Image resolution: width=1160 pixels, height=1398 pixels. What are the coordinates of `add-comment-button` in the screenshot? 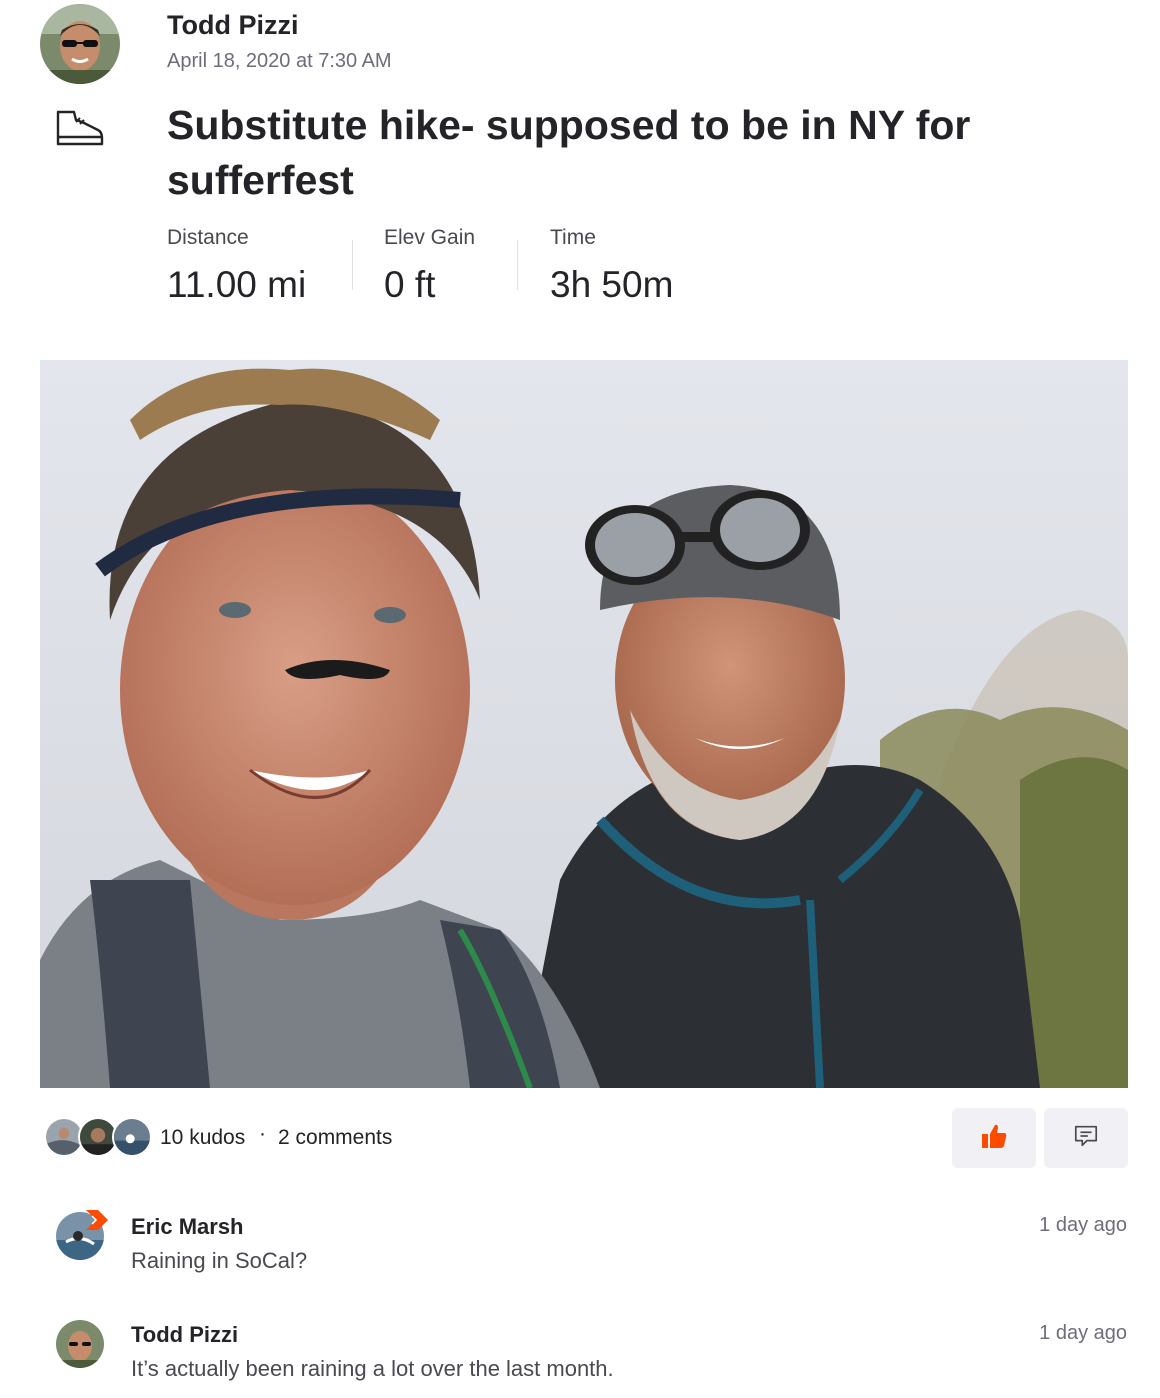 It's located at (1086, 1138).